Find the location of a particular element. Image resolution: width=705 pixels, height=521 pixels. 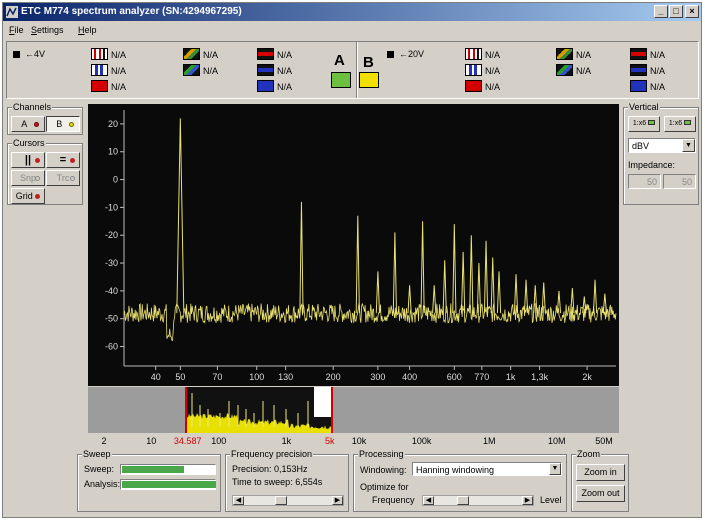

range-b-label: ←20V is located at coordinates (412, 54).